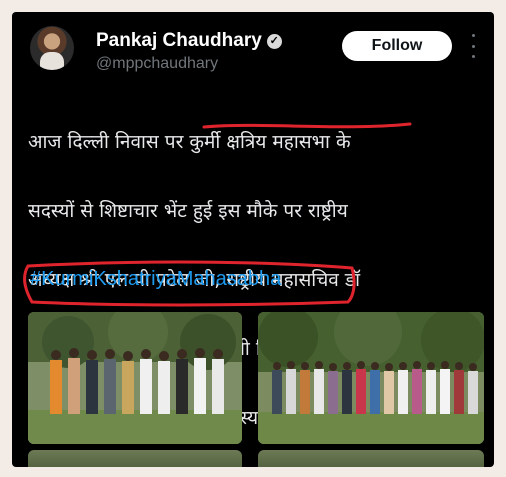 The image size is (506, 477). What do you see at coordinates (307, 125) in the screenshot?
I see `red-underline-annotation` at bounding box center [307, 125].